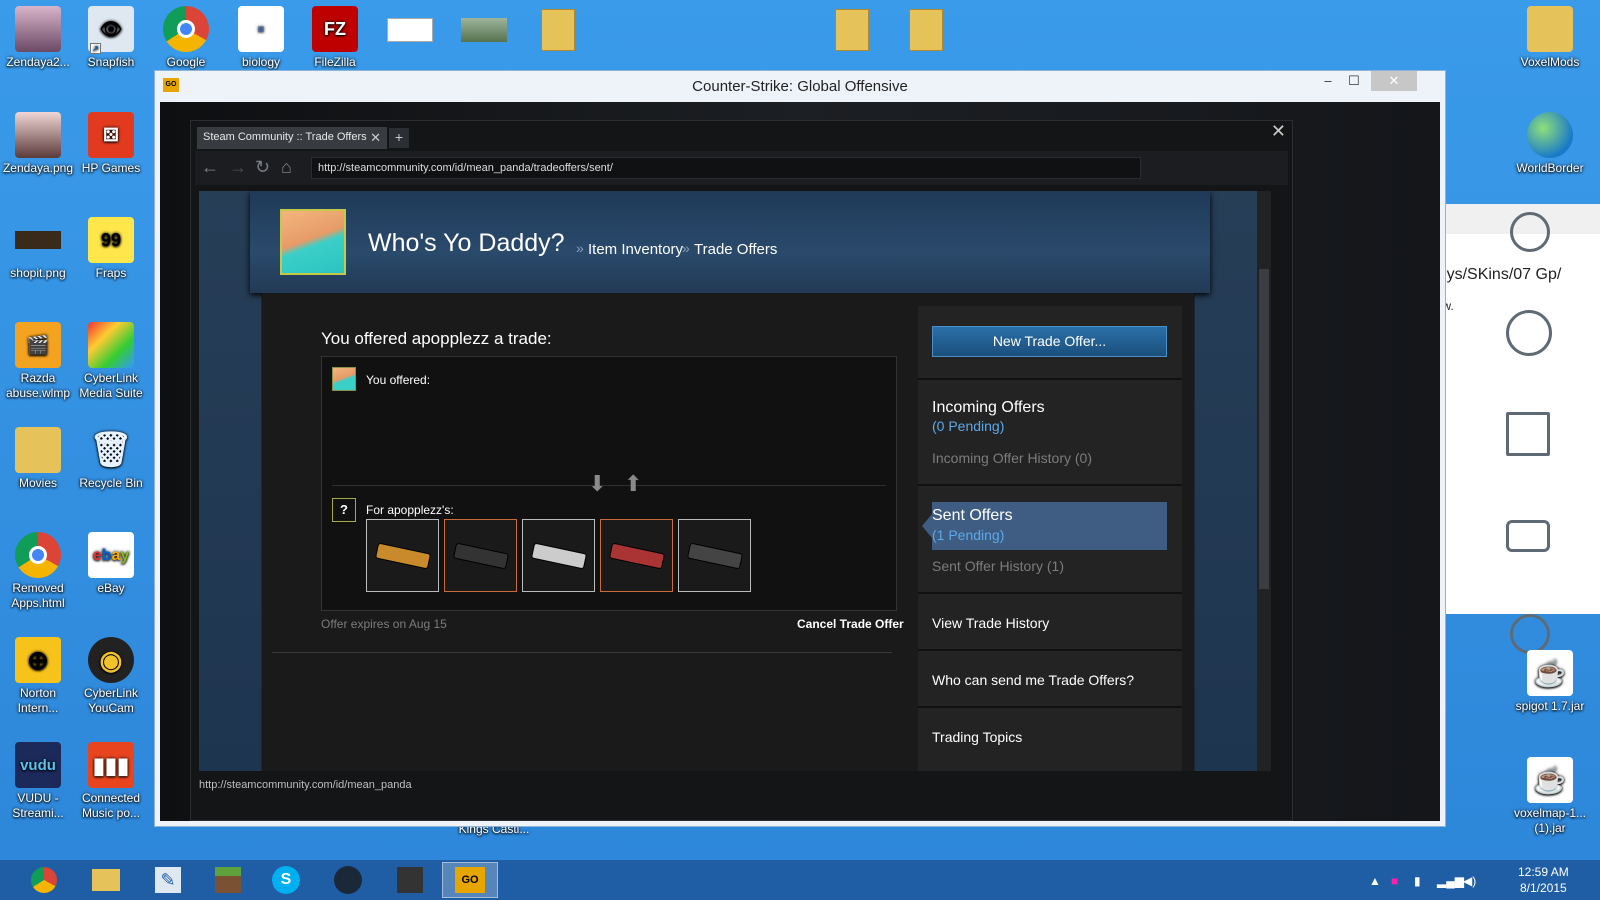  What do you see at coordinates (1530, 634) in the screenshot?
I see `settings-charm-icon` at bounding box center [1530, 634].